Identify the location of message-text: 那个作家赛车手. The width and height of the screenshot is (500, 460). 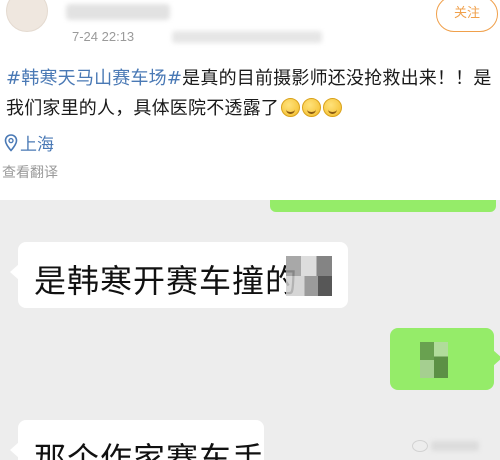
(150, 450).